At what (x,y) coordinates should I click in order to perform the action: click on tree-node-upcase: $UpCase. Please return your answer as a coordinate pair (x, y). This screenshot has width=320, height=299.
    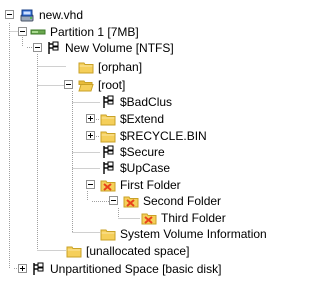
    Looking at the image, I should click on (135, 168).